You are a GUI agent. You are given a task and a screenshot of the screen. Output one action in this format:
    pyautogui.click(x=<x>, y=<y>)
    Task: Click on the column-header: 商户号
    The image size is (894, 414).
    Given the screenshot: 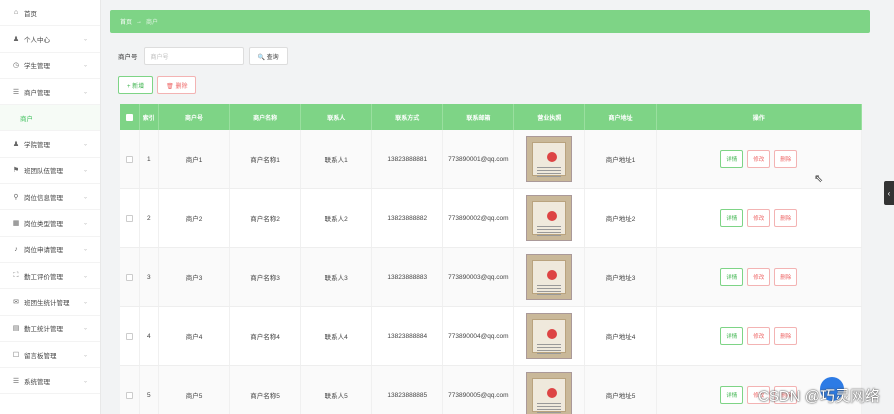 What is the action you would take?
    pyautogui.click(x=195, y=117)
    